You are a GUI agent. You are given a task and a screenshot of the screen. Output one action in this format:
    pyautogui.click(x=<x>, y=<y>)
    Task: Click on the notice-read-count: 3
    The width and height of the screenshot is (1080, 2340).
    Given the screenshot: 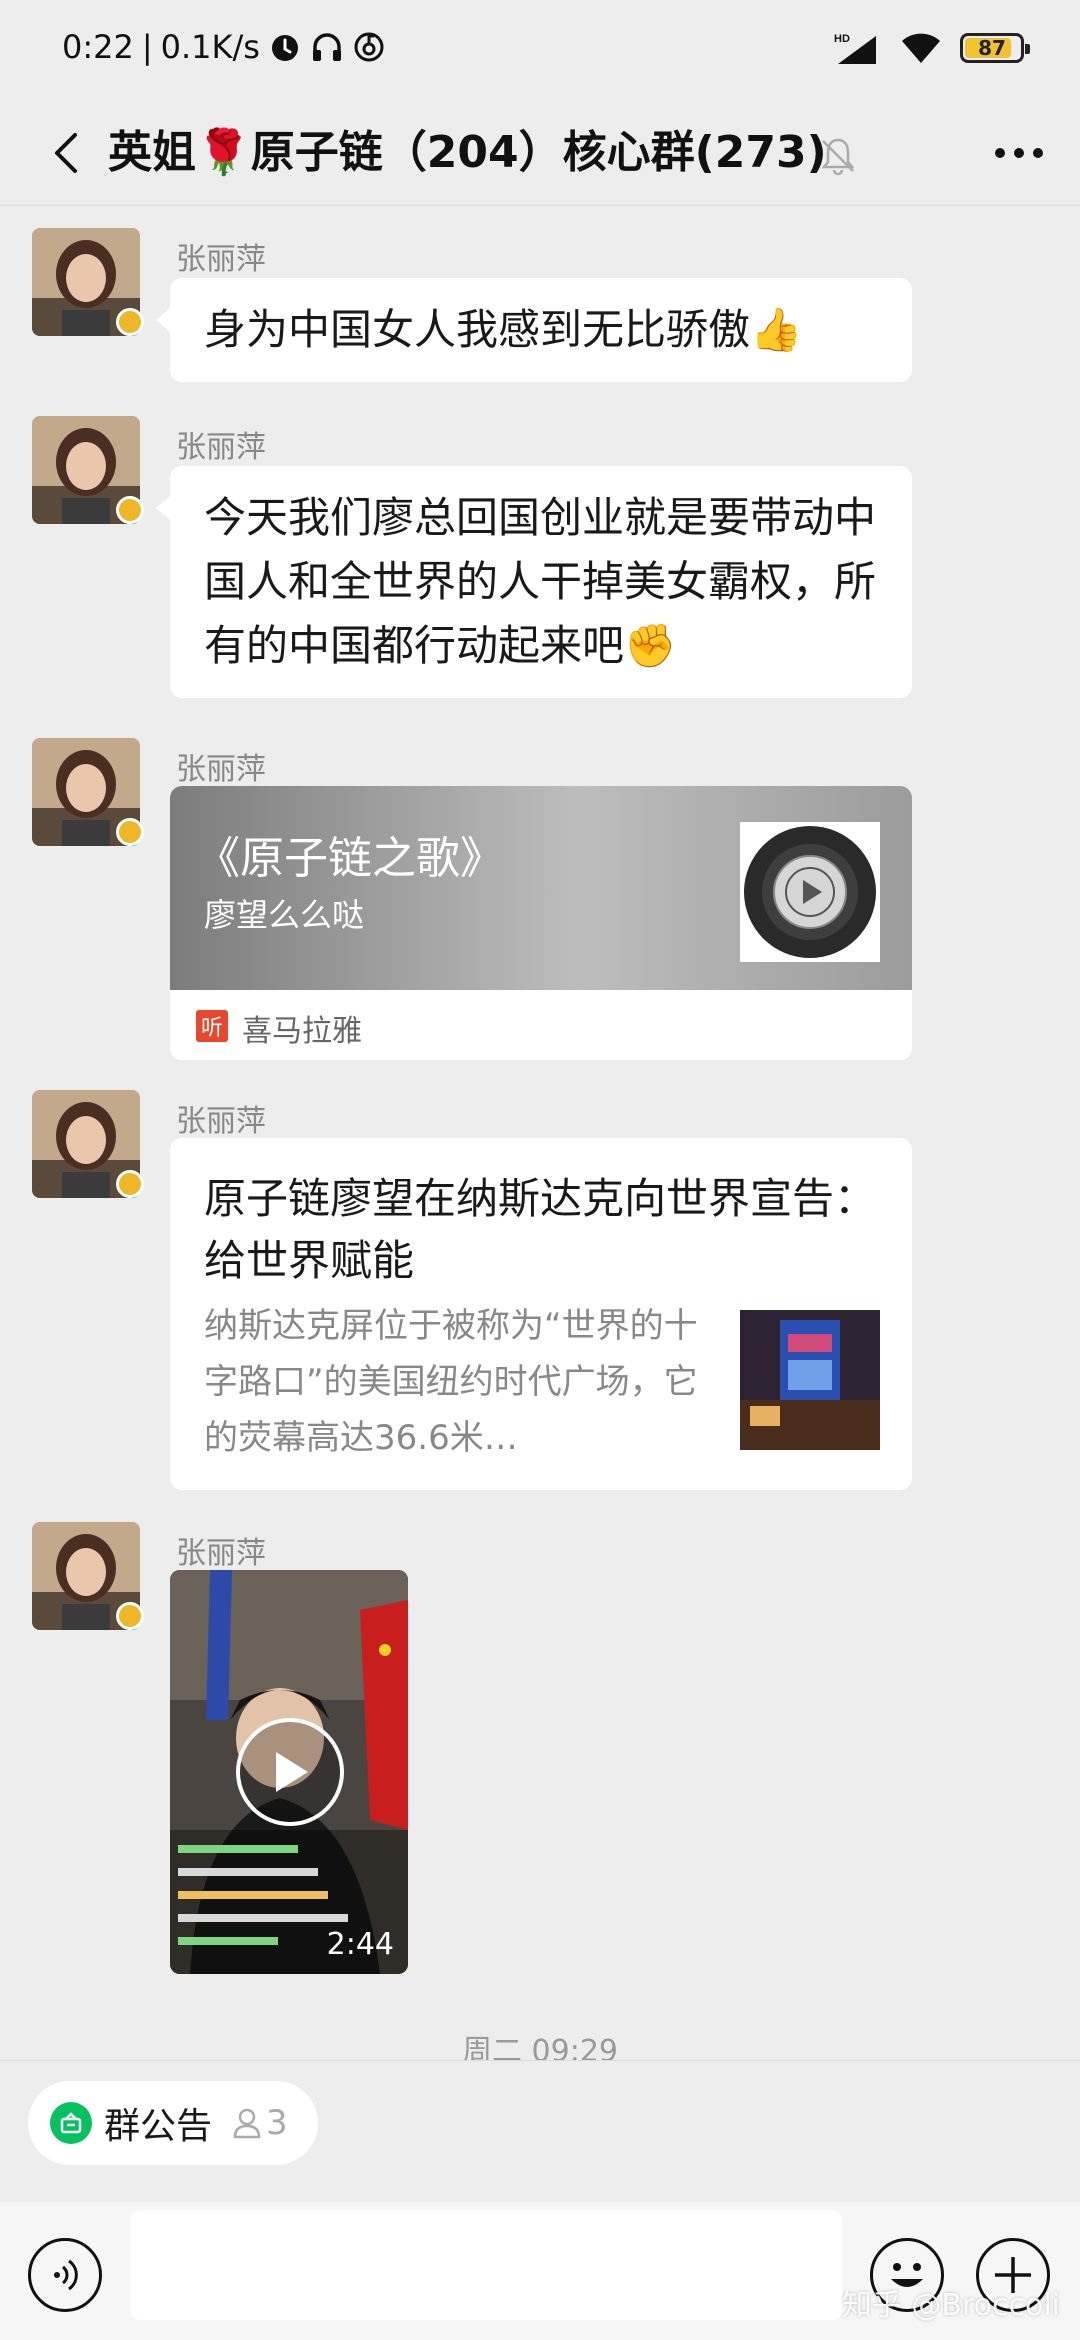 What is the action you would take?
    pyautogui.click(x=260, y=2123)
    